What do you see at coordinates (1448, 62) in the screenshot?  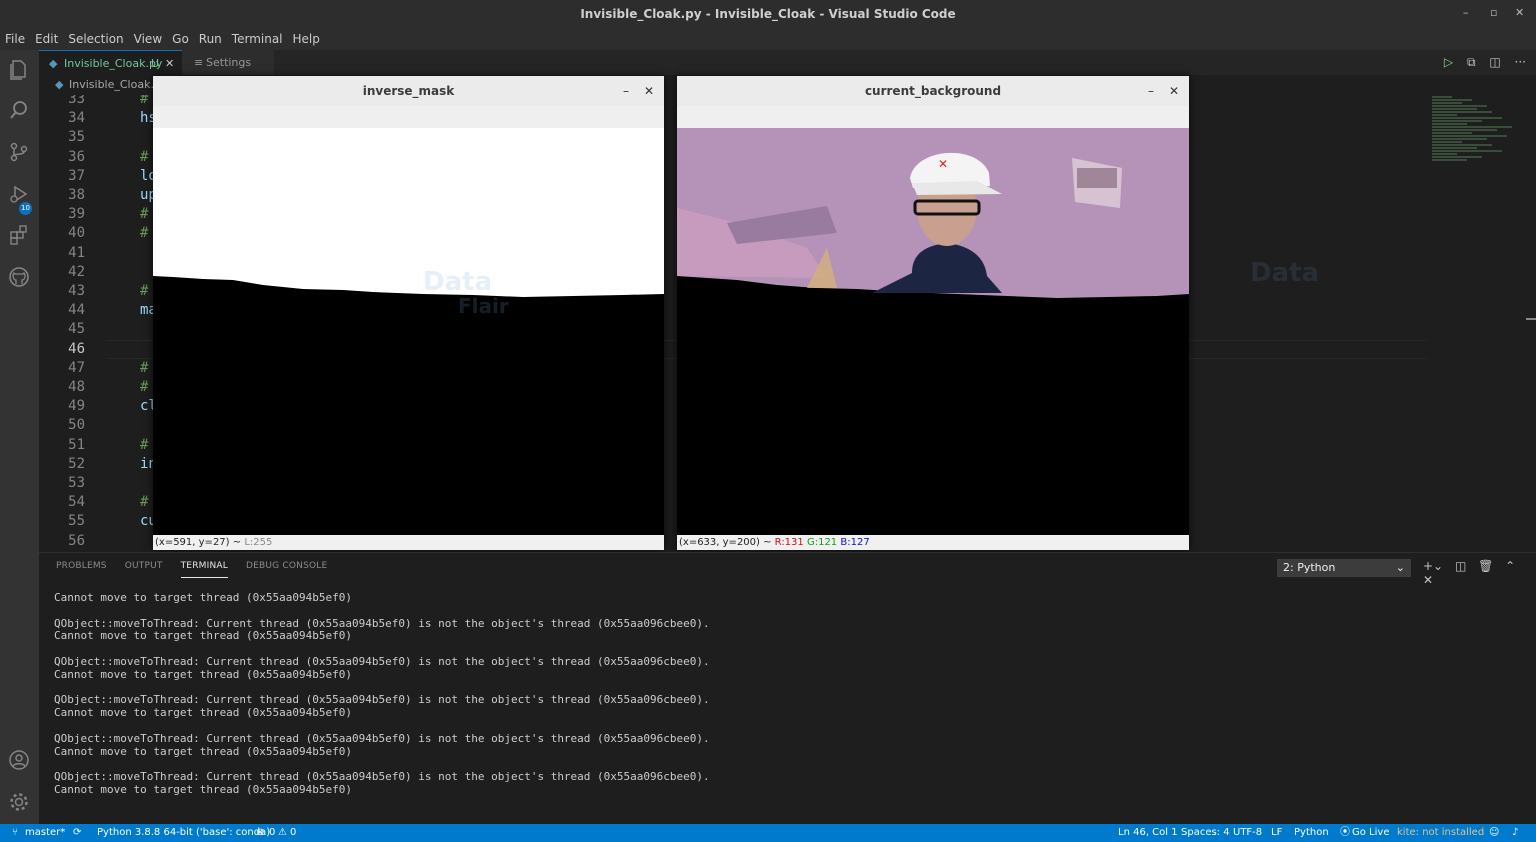 I see `run-file-icon: ▷` at bounding box center [1448, 62].